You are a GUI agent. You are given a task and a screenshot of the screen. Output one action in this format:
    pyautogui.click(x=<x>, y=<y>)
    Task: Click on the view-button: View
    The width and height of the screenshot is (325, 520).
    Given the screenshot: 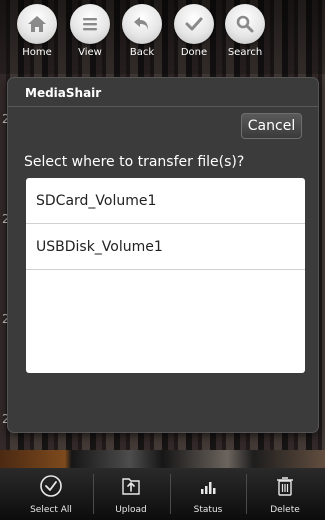 What is the action you would take?
    pyautogui.click(x=90, y=31)
    